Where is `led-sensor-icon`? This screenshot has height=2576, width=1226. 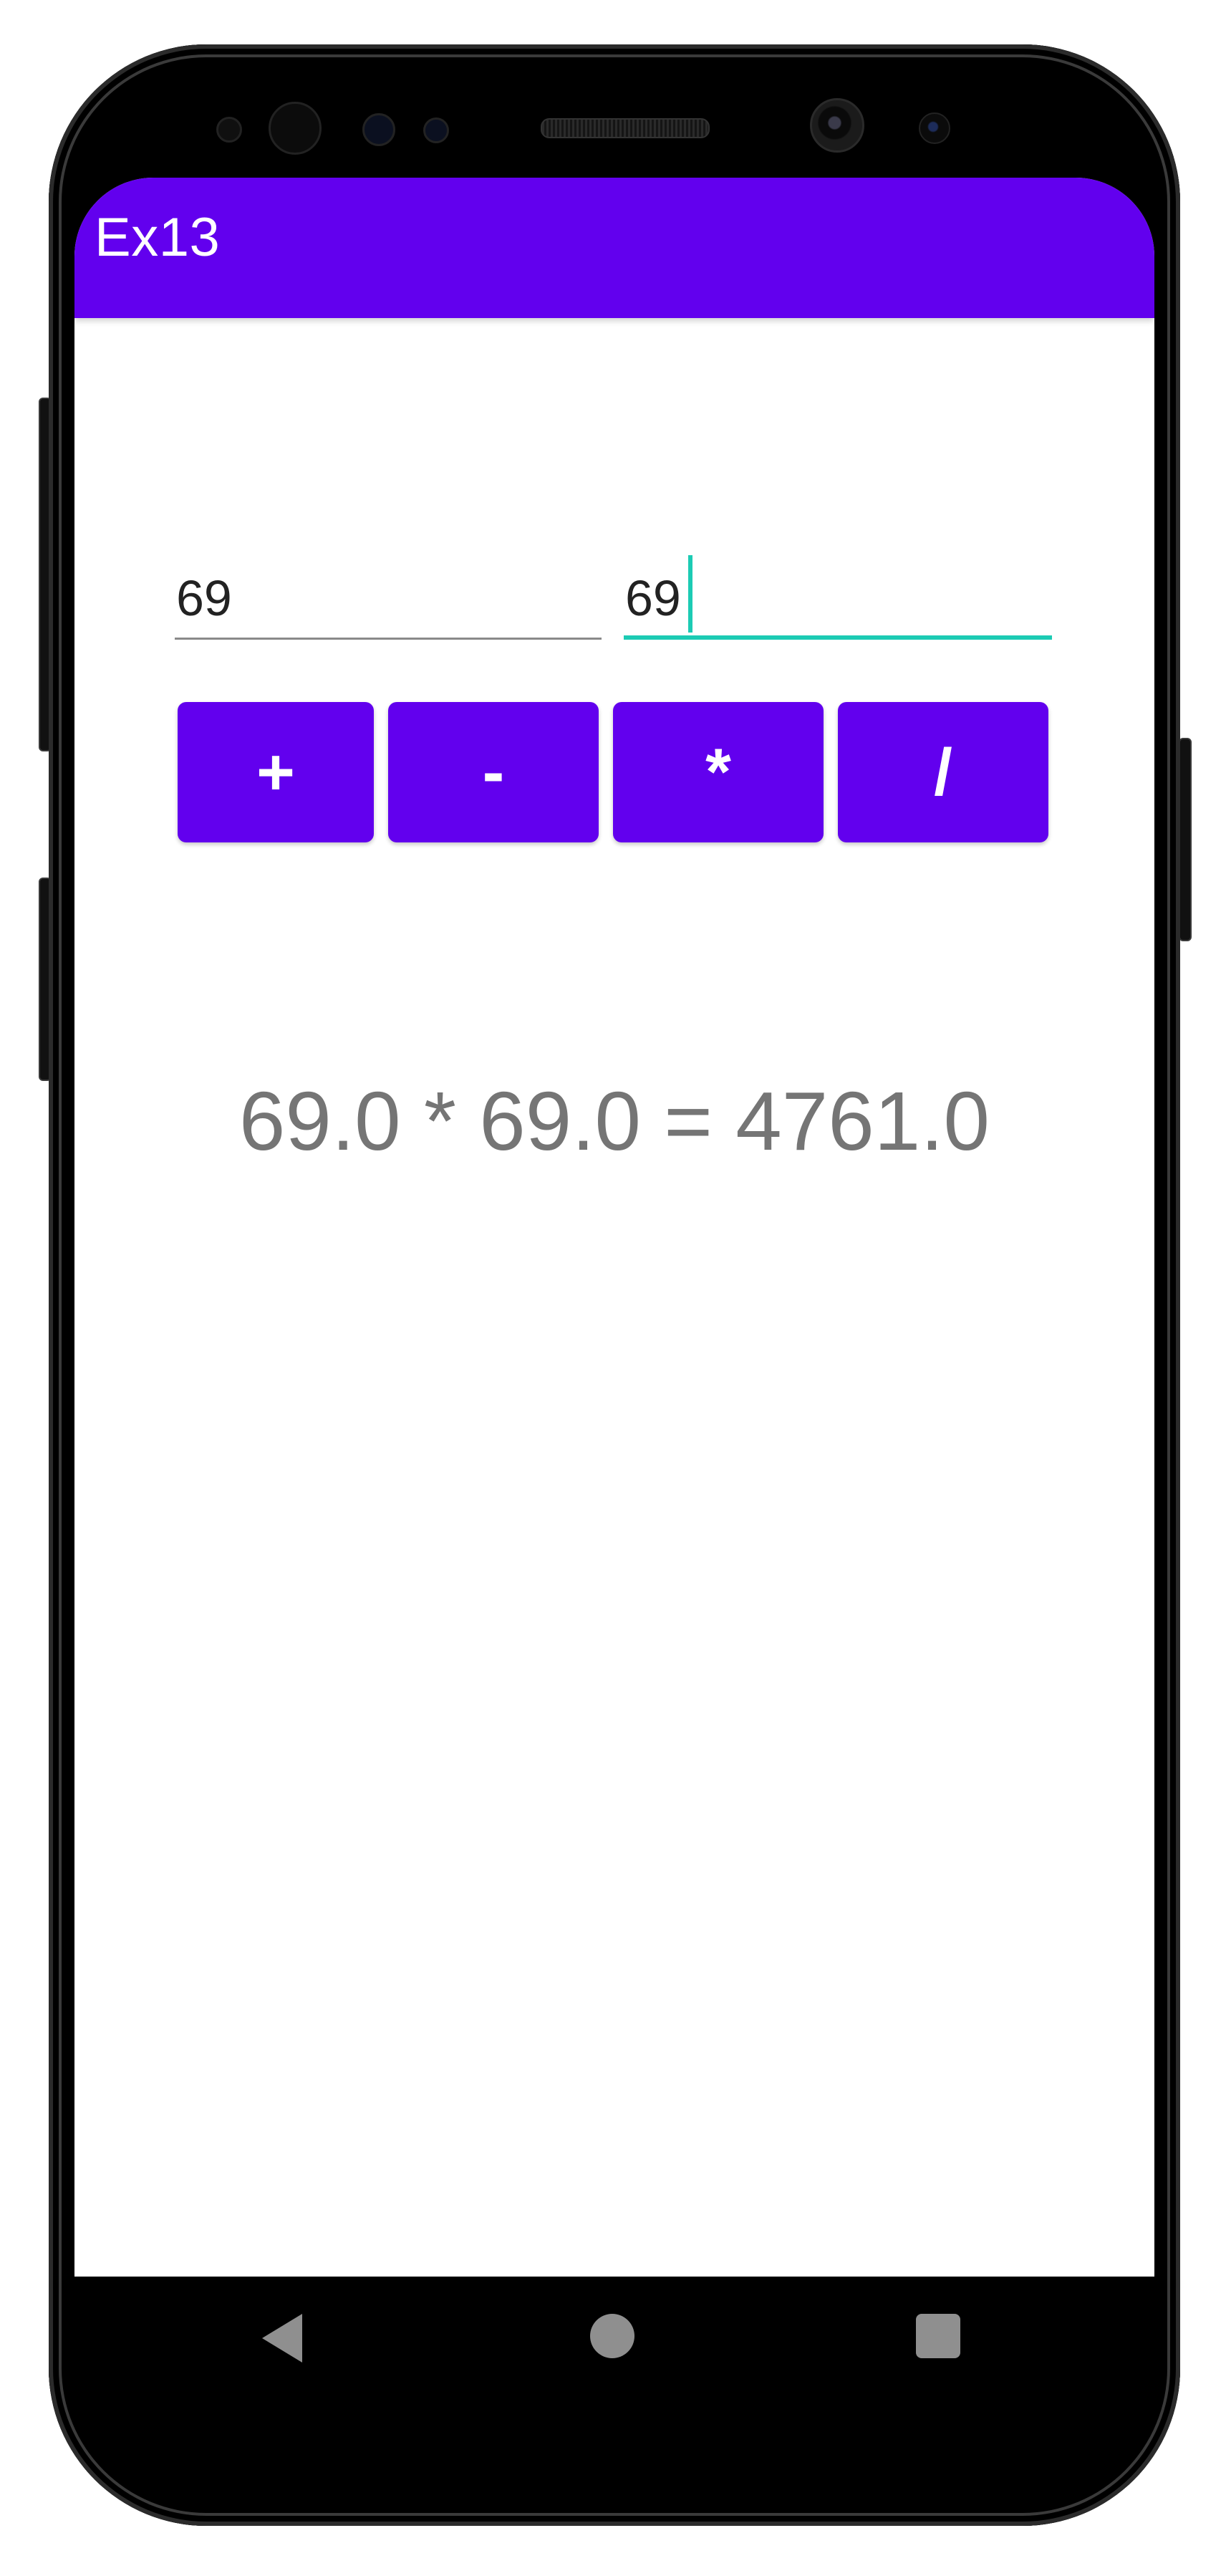 led-sensor-icon is located at coordinates (436, 130).